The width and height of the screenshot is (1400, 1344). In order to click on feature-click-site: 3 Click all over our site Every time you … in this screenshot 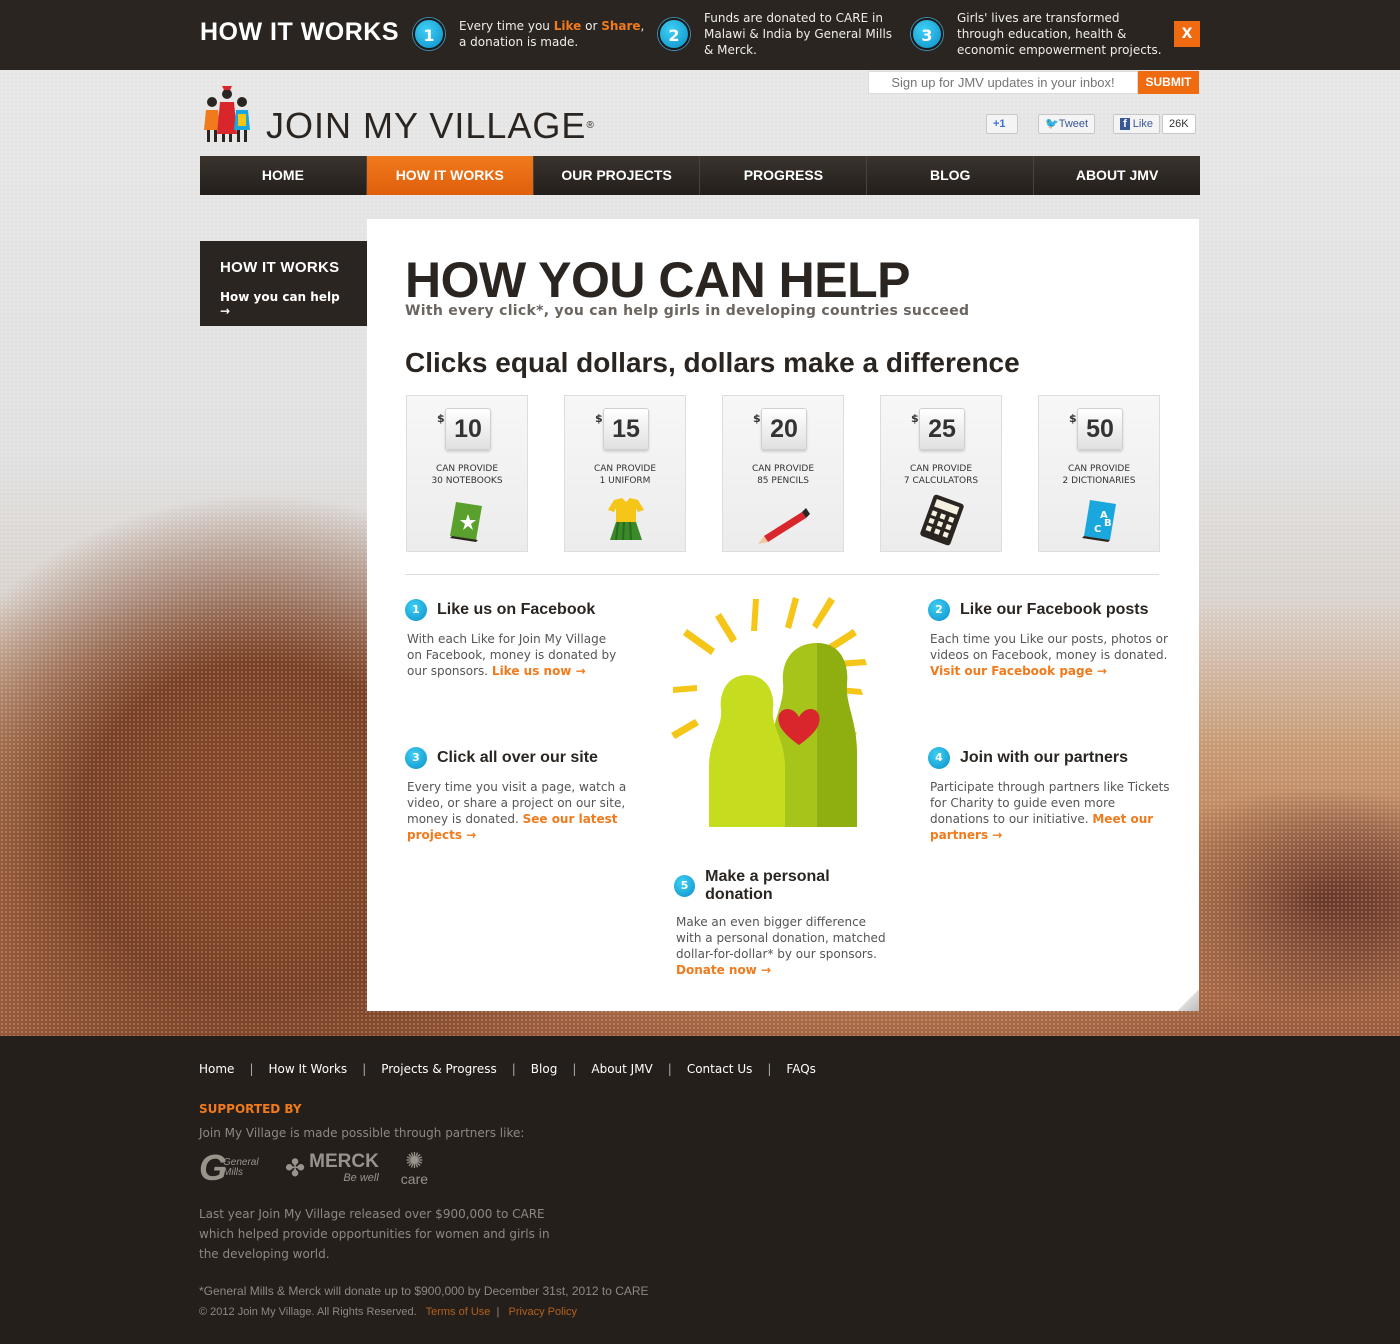, I will do `click(530, 795)`.